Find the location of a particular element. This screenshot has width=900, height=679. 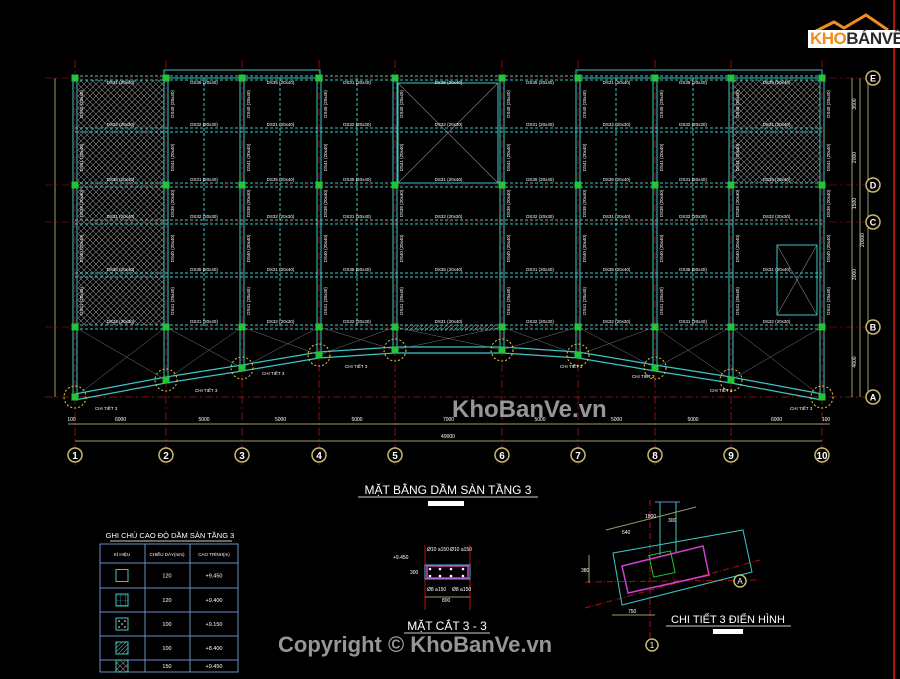

scale-bar is located at coordinates (446, 503).